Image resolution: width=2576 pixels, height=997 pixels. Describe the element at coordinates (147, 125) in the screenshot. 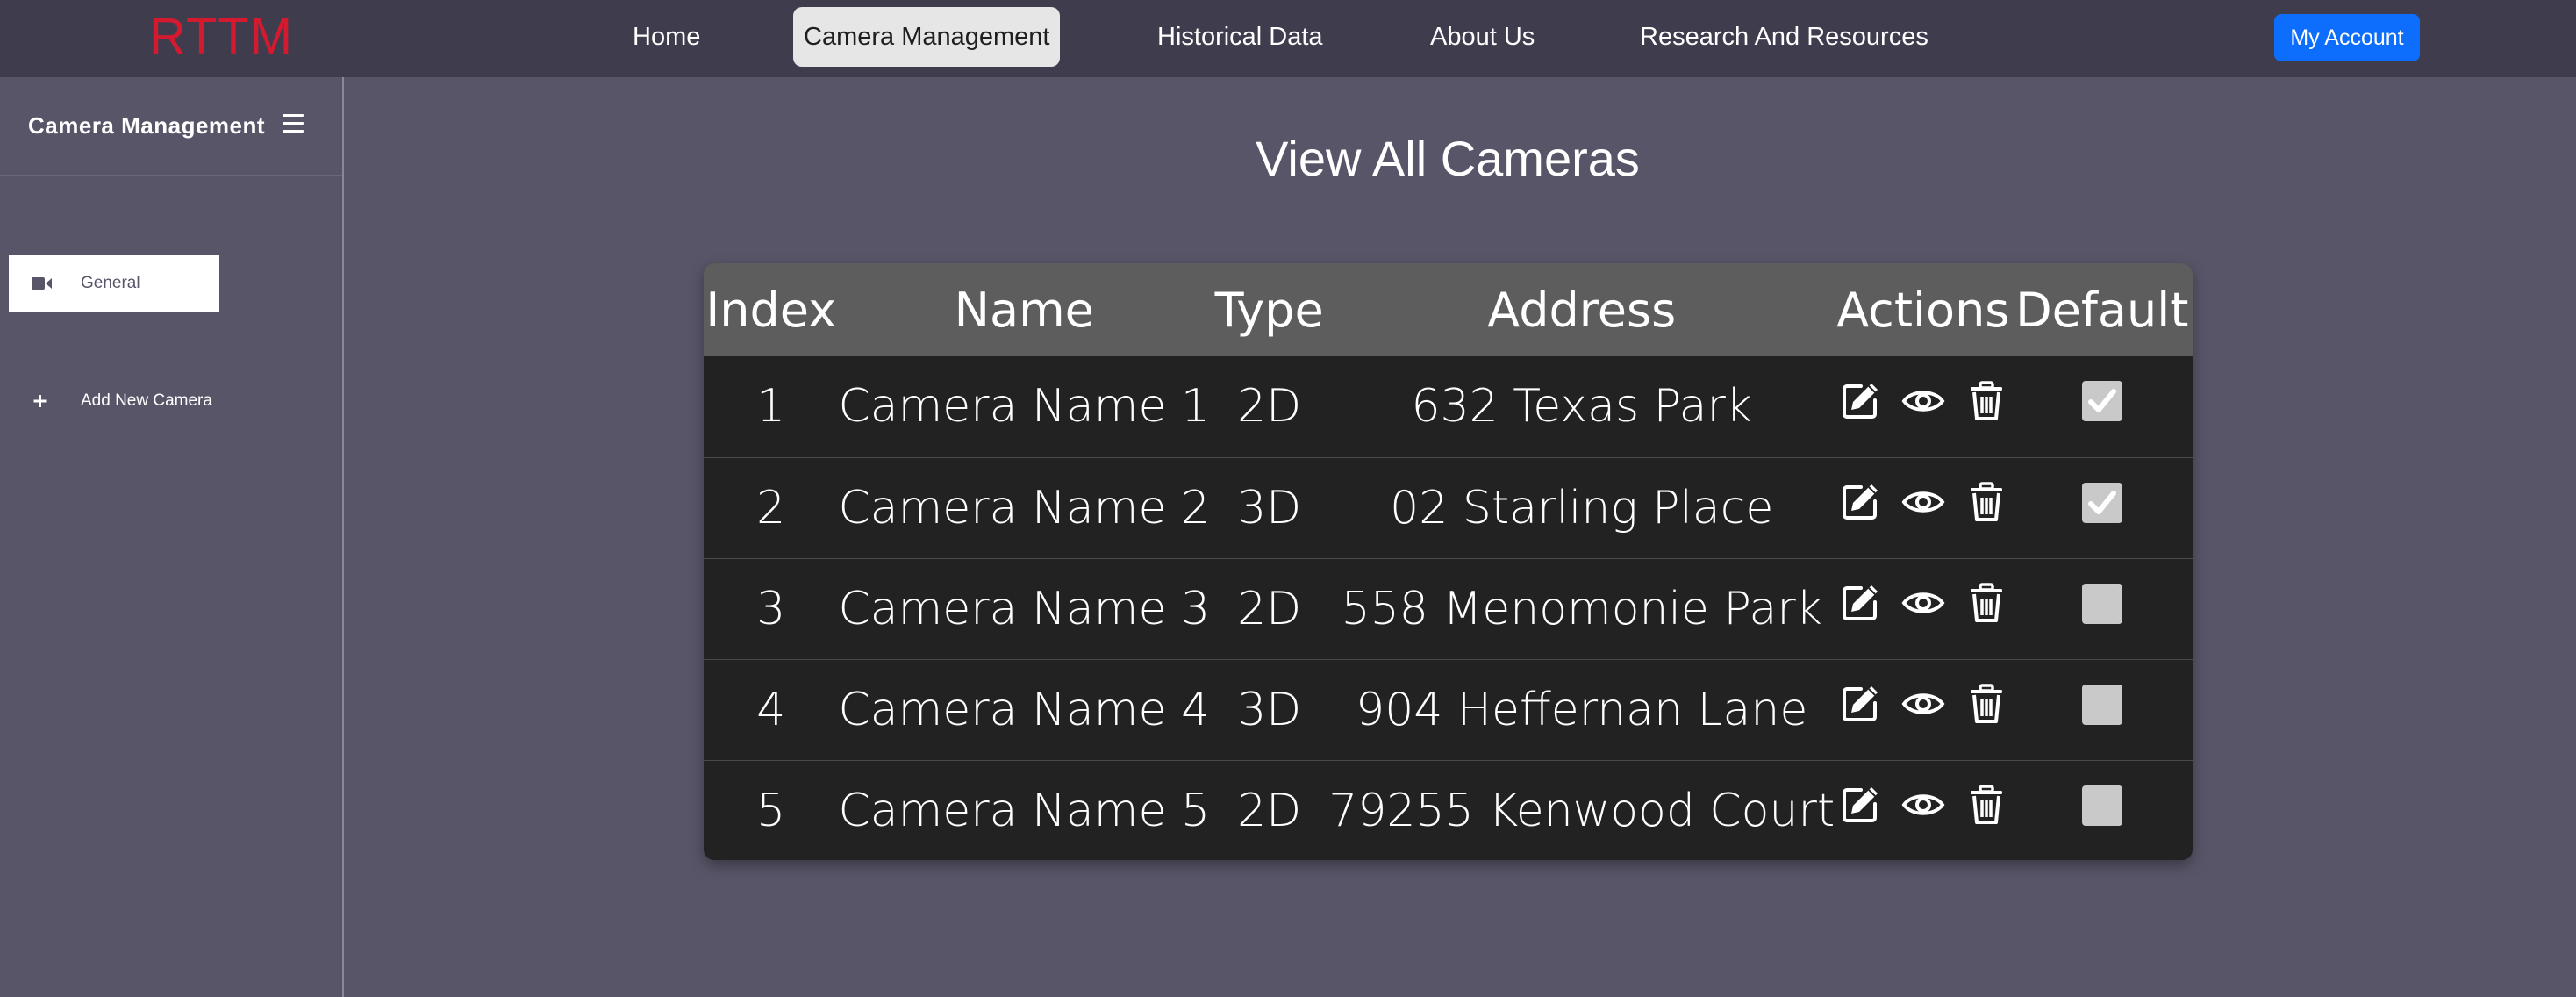

I see `sidebar-title: Camera Management` at that location.